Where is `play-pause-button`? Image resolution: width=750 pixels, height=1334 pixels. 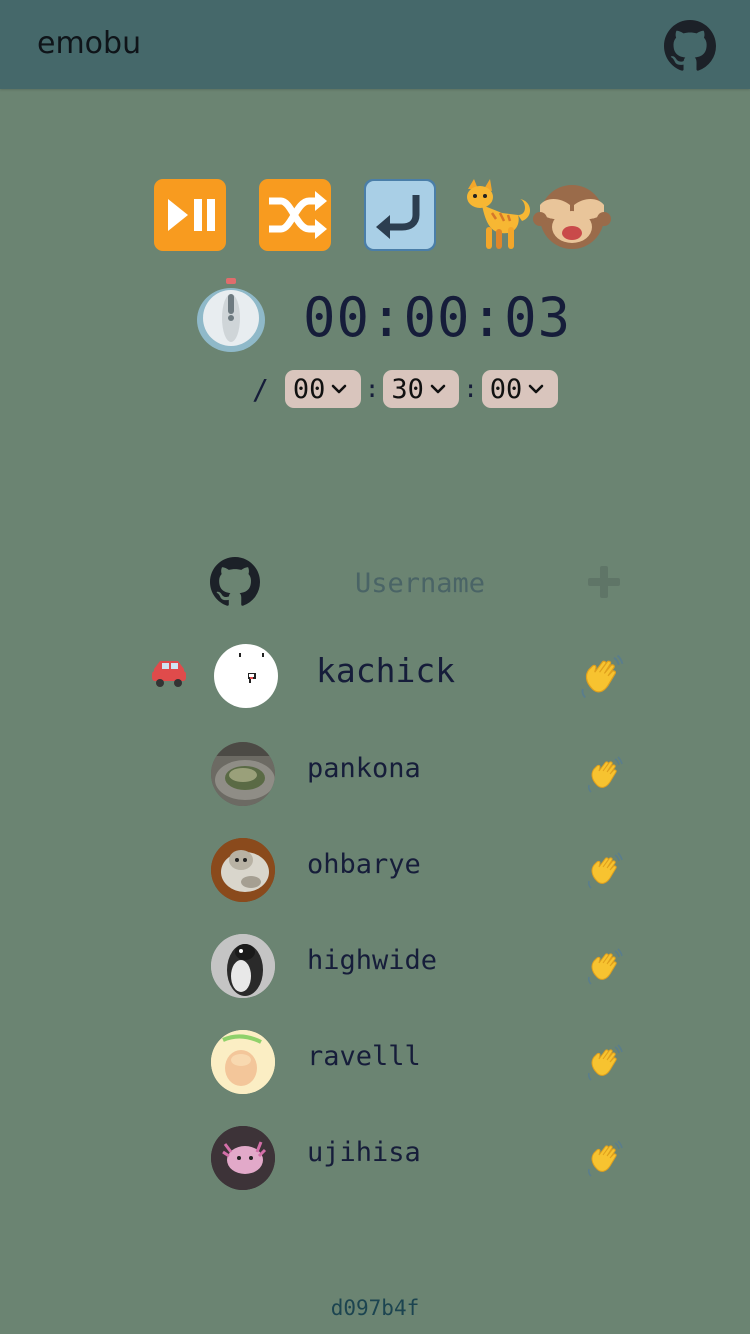 play-pause-button is located at coordinates (192, 215).